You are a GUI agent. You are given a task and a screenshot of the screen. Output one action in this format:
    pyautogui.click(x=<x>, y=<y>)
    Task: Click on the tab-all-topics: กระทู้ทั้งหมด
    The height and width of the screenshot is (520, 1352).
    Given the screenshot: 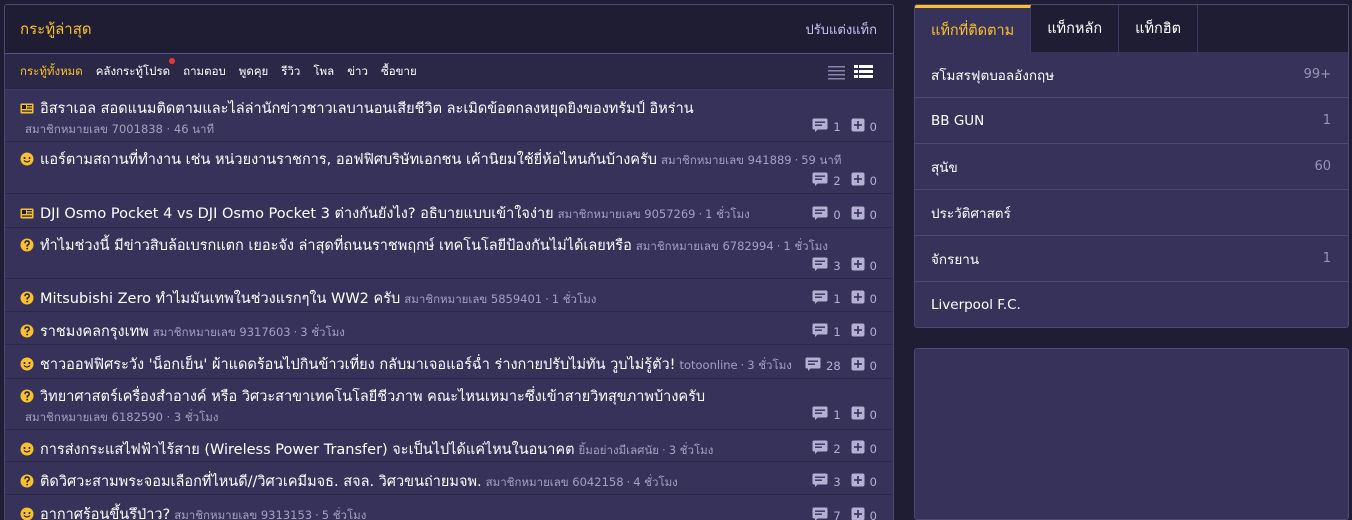 What is the action you would take?
    pyautogui.click(x=51, y=72)
    